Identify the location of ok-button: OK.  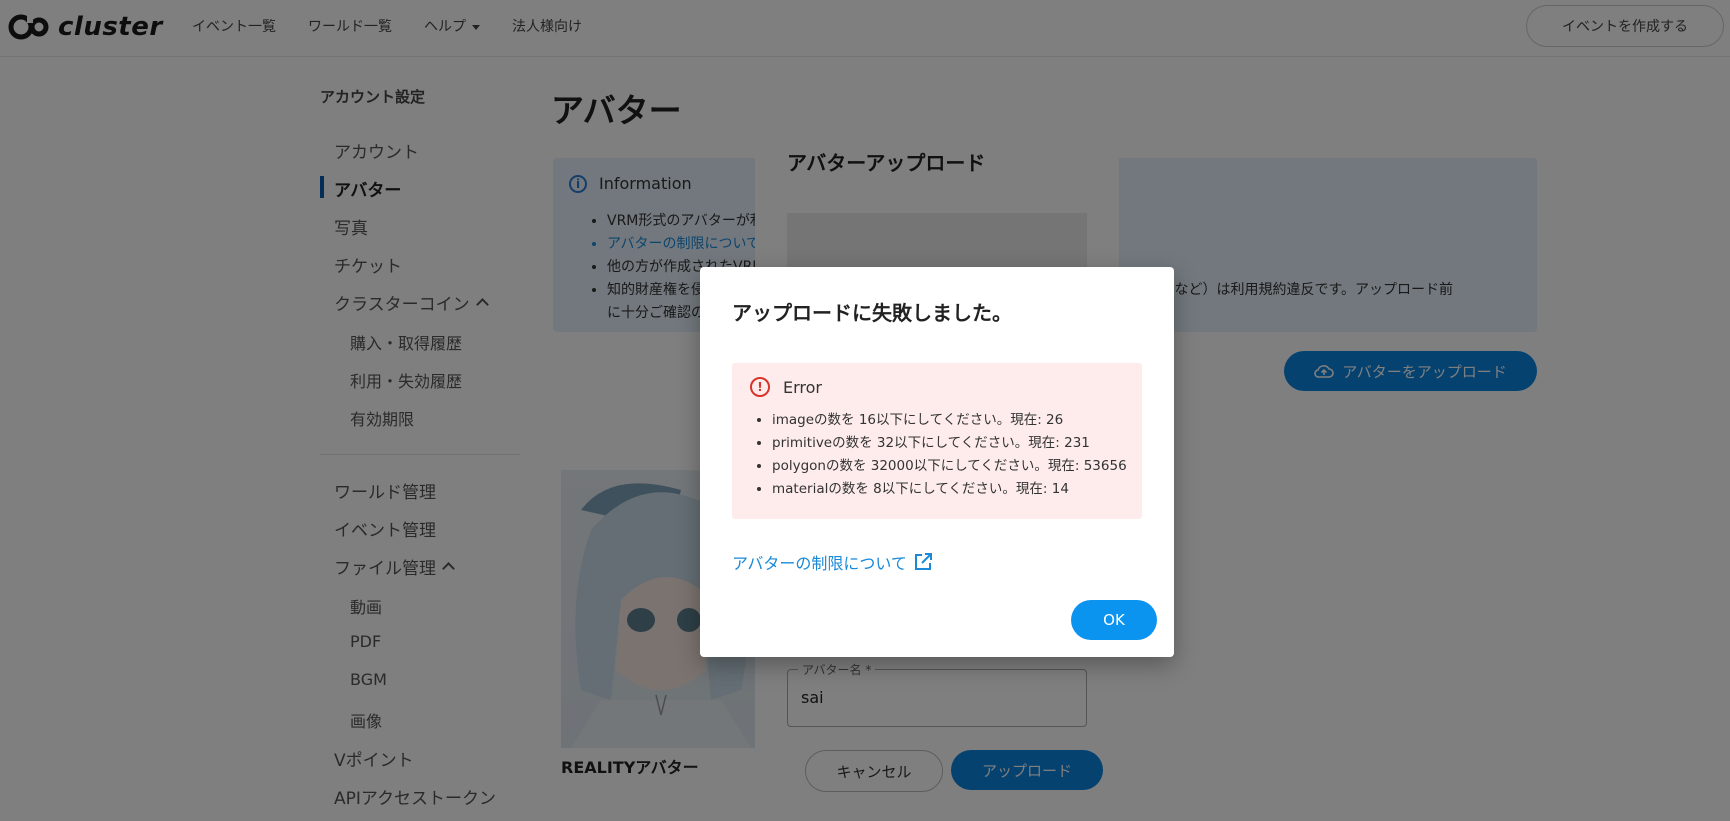
(1114, 620).